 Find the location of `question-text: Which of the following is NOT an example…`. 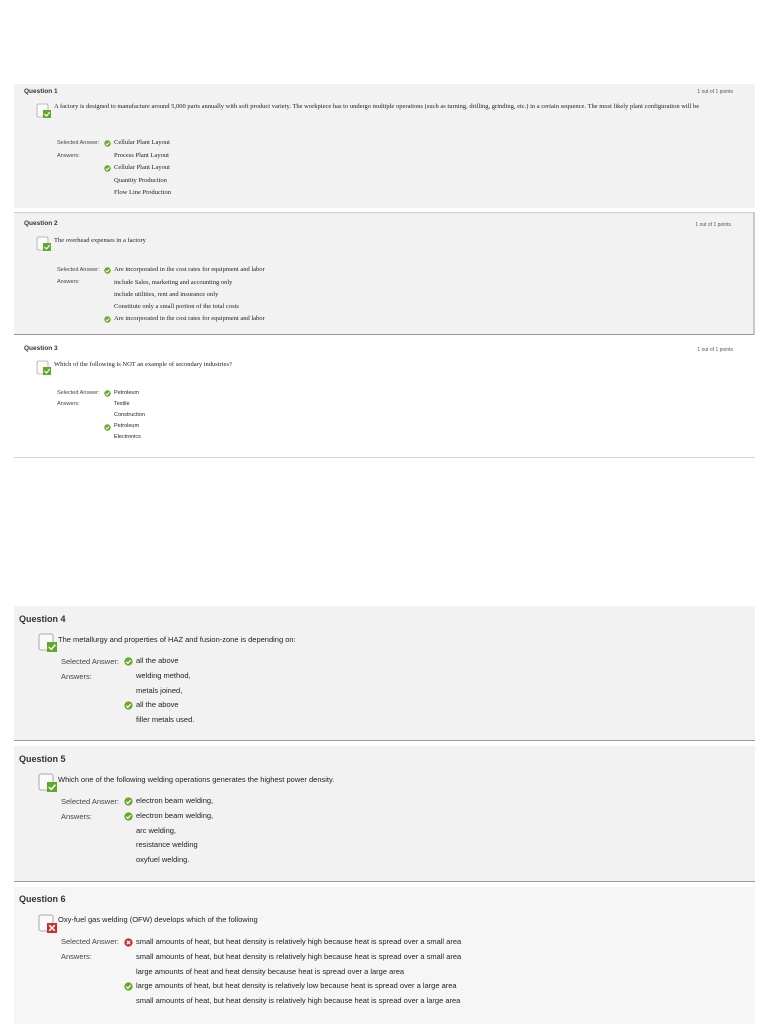

question-text: Which of the following is NOT an example… is located at coordinates (143, 364).